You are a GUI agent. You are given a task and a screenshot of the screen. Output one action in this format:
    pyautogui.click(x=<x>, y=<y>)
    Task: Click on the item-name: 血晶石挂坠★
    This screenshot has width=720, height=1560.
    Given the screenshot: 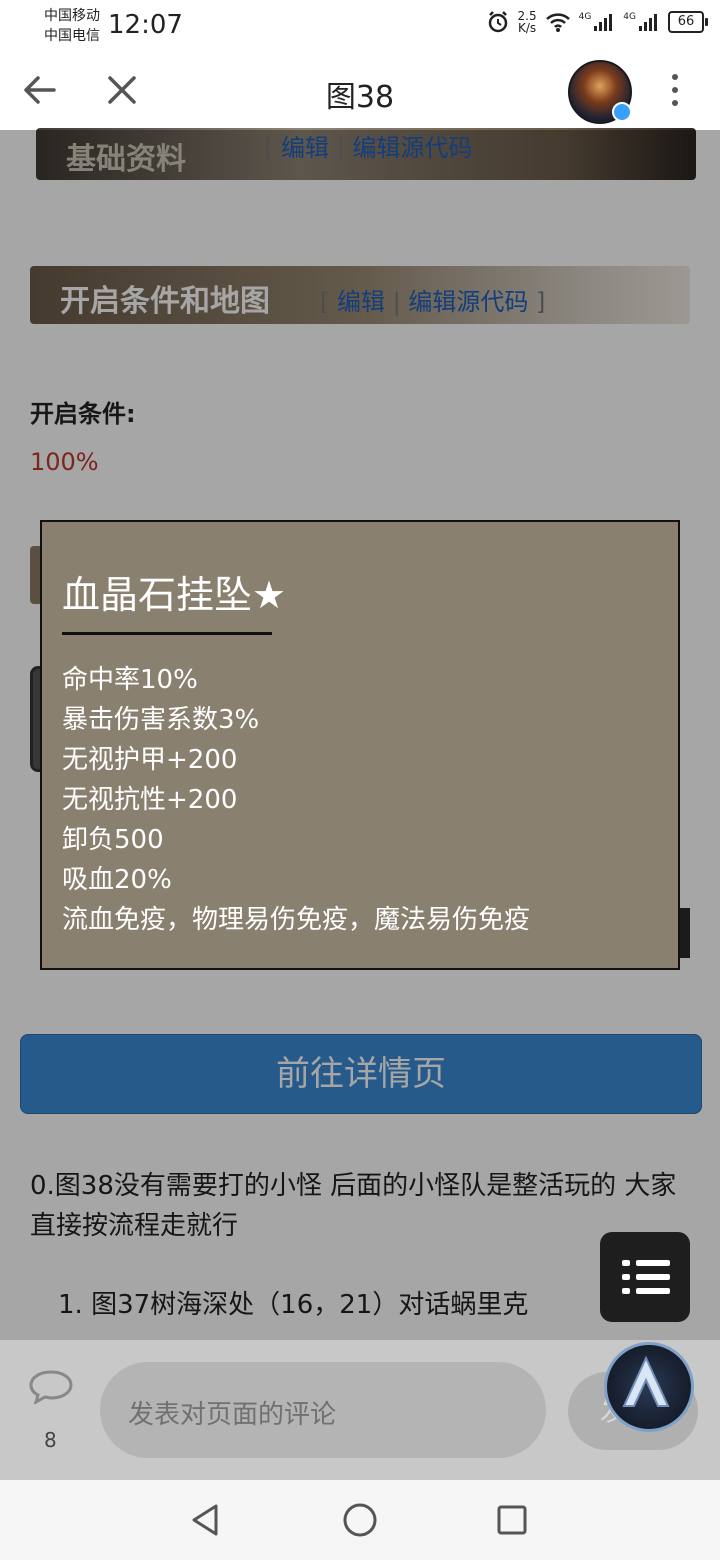 What is the action you would take?
    pyautogui.click(x=174, y=595)
    